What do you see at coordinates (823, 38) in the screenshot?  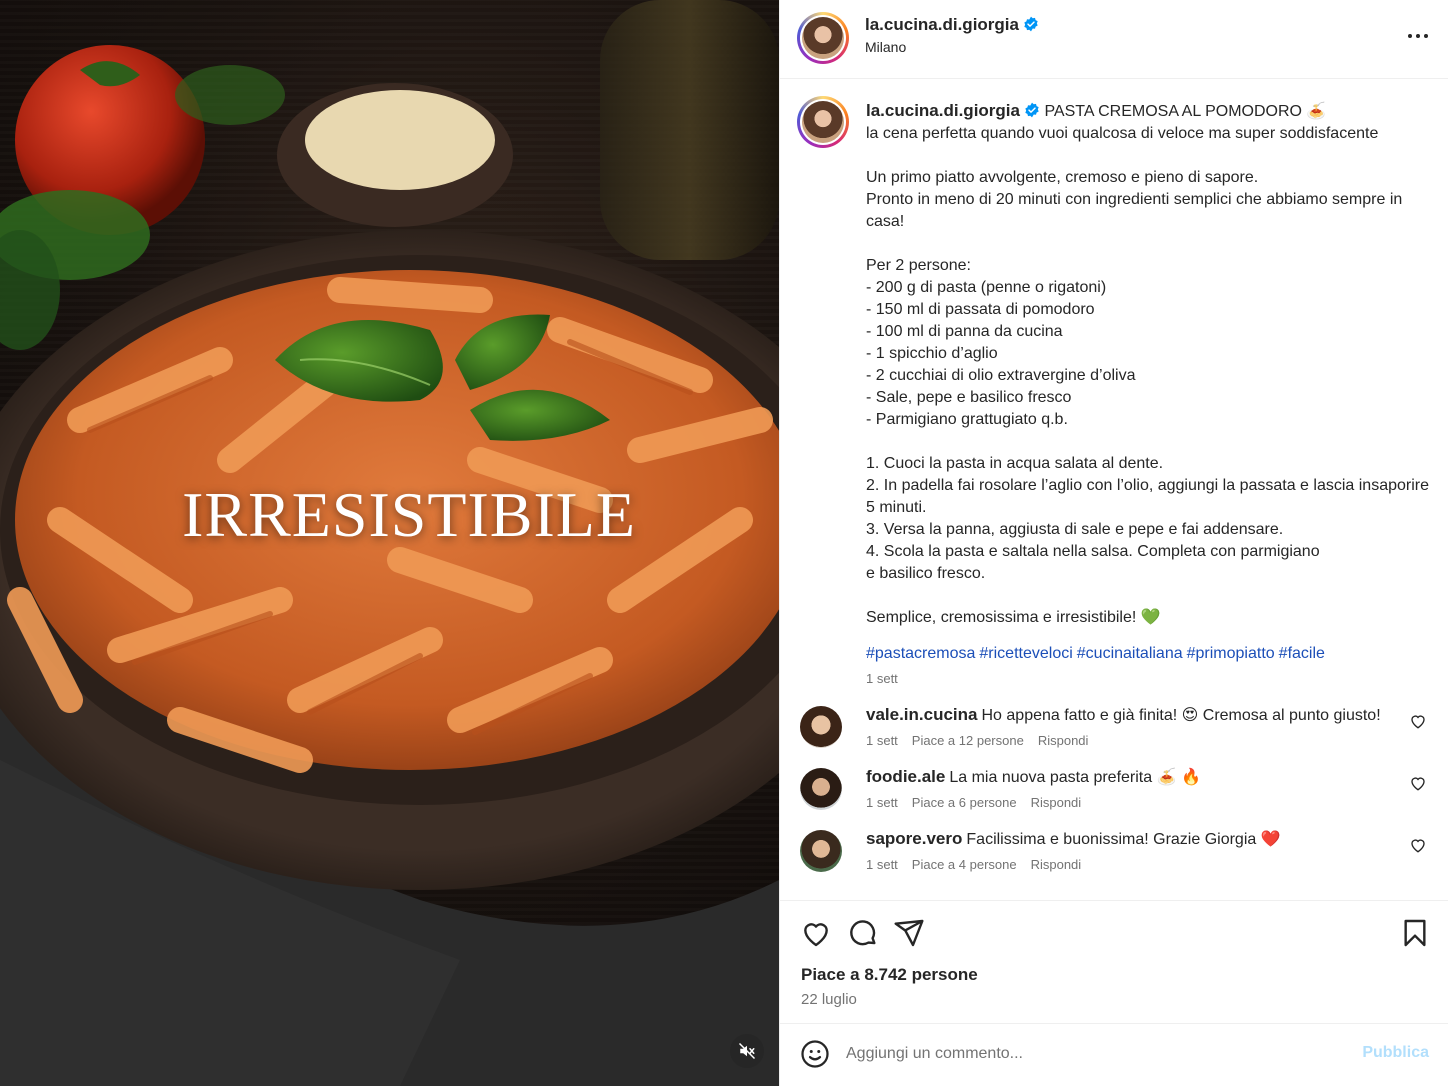 I see `author-avatar` at bounding box center [823, 38].